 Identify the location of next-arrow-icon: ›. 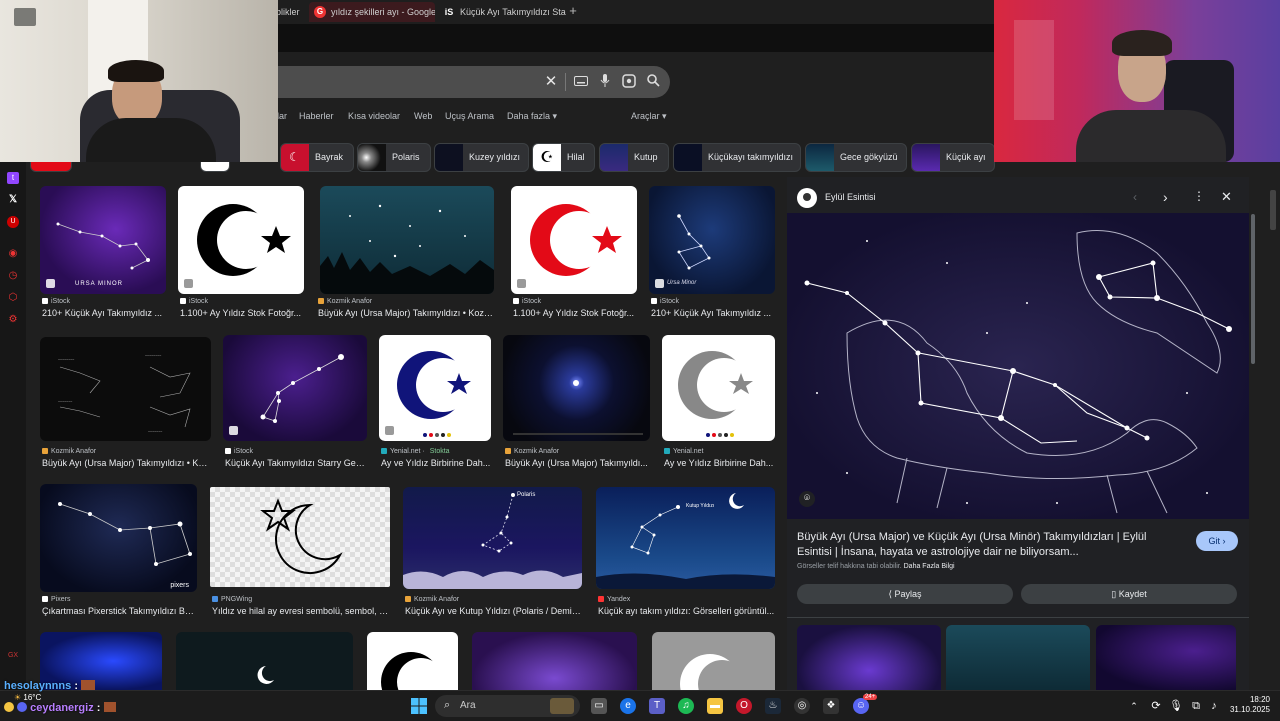
(1165, 197).